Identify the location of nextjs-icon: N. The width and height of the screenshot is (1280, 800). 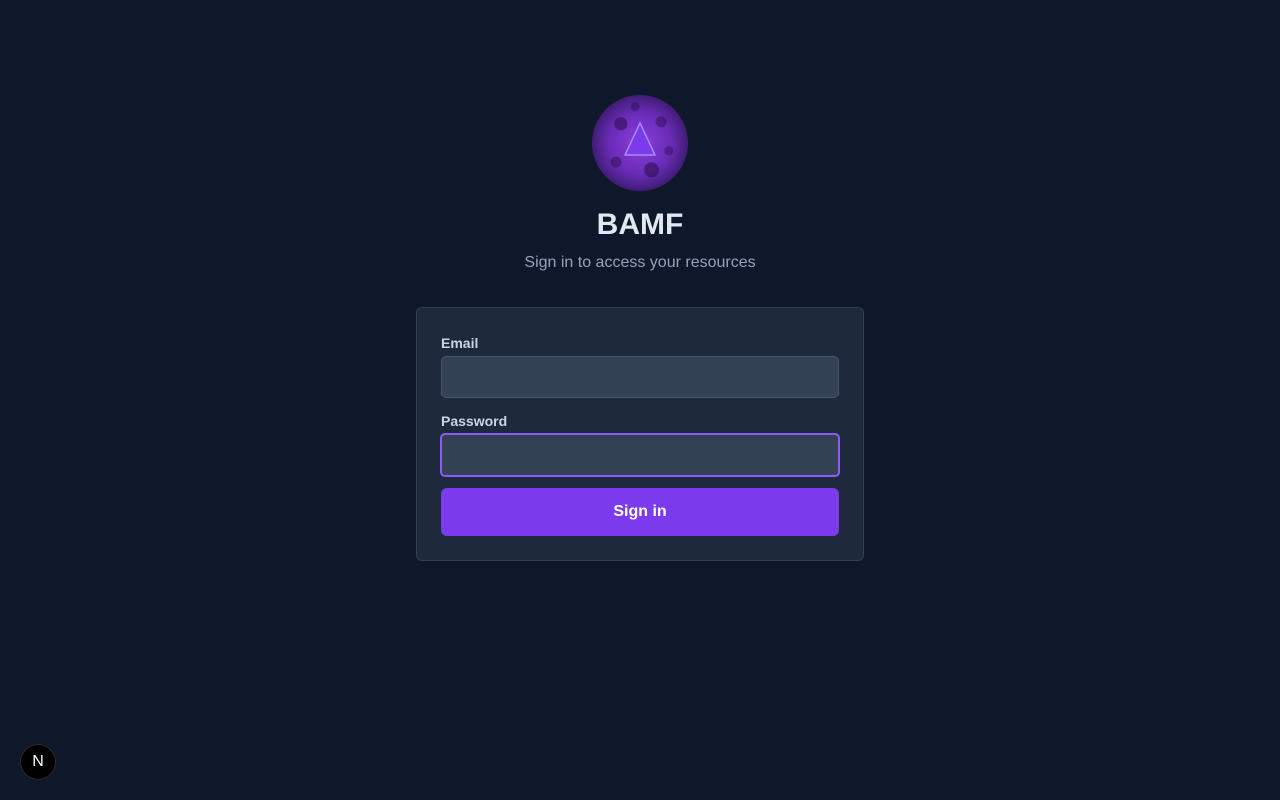
(38, 762).